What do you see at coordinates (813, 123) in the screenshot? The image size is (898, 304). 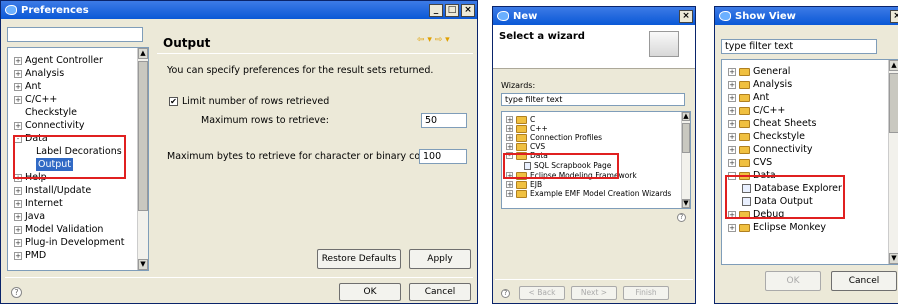 I see `tree-item-cheat-sheets: + Cheat Sheets` at bounding box center [813, 123].